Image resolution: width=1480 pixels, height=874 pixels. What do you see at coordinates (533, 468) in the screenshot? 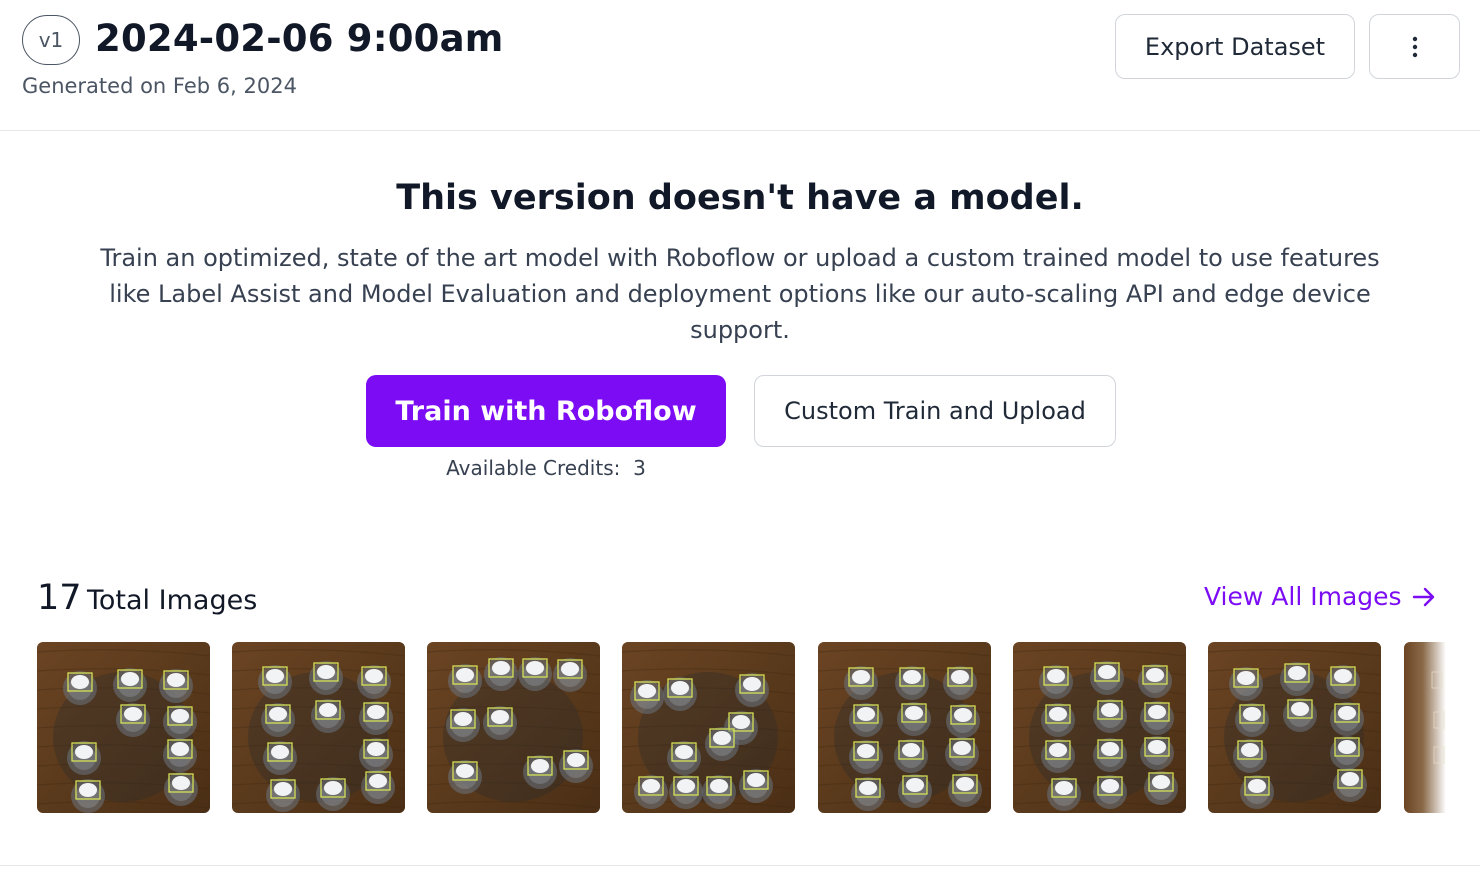
I see `credits-label: Available Credits:` at bounding box center [533, 468].